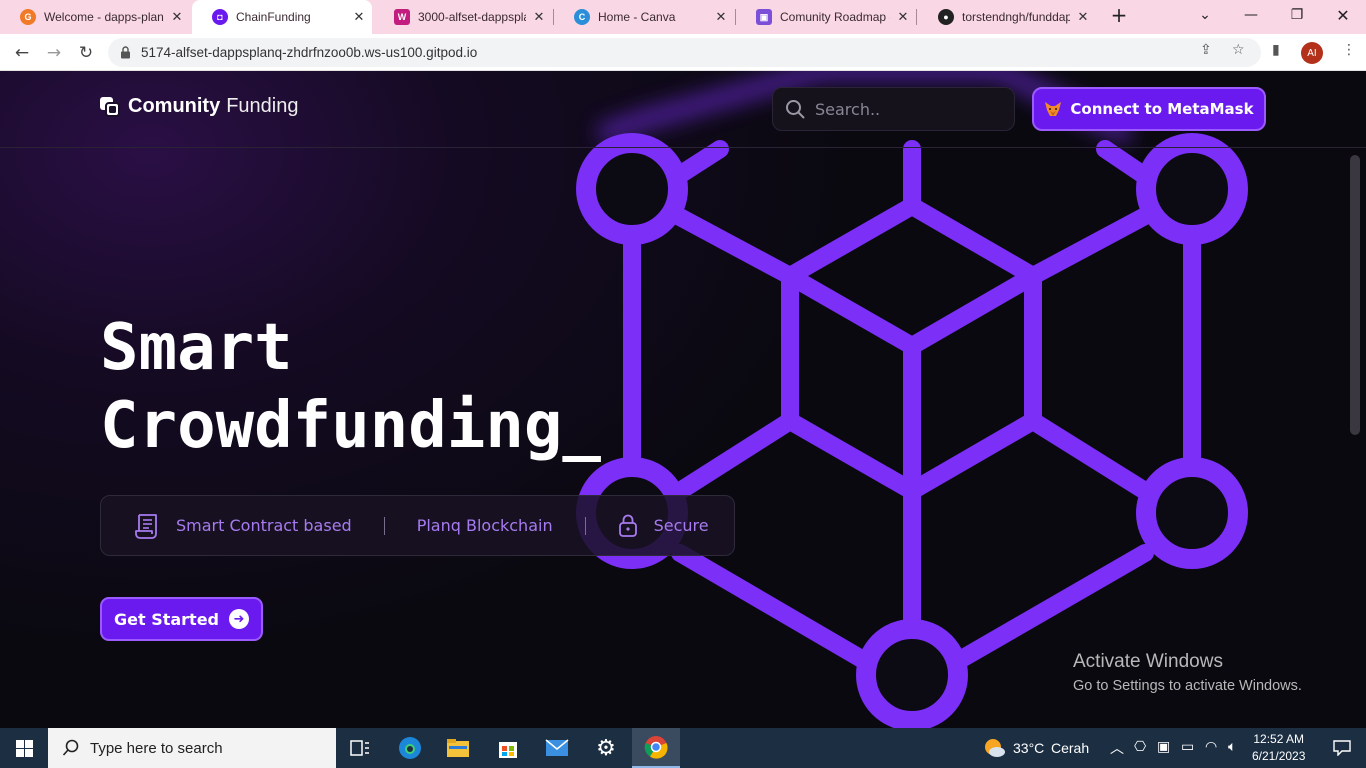 The height and width of the screenshot is (768, 1366). I want to click on tab-separator, so click(916, 17).